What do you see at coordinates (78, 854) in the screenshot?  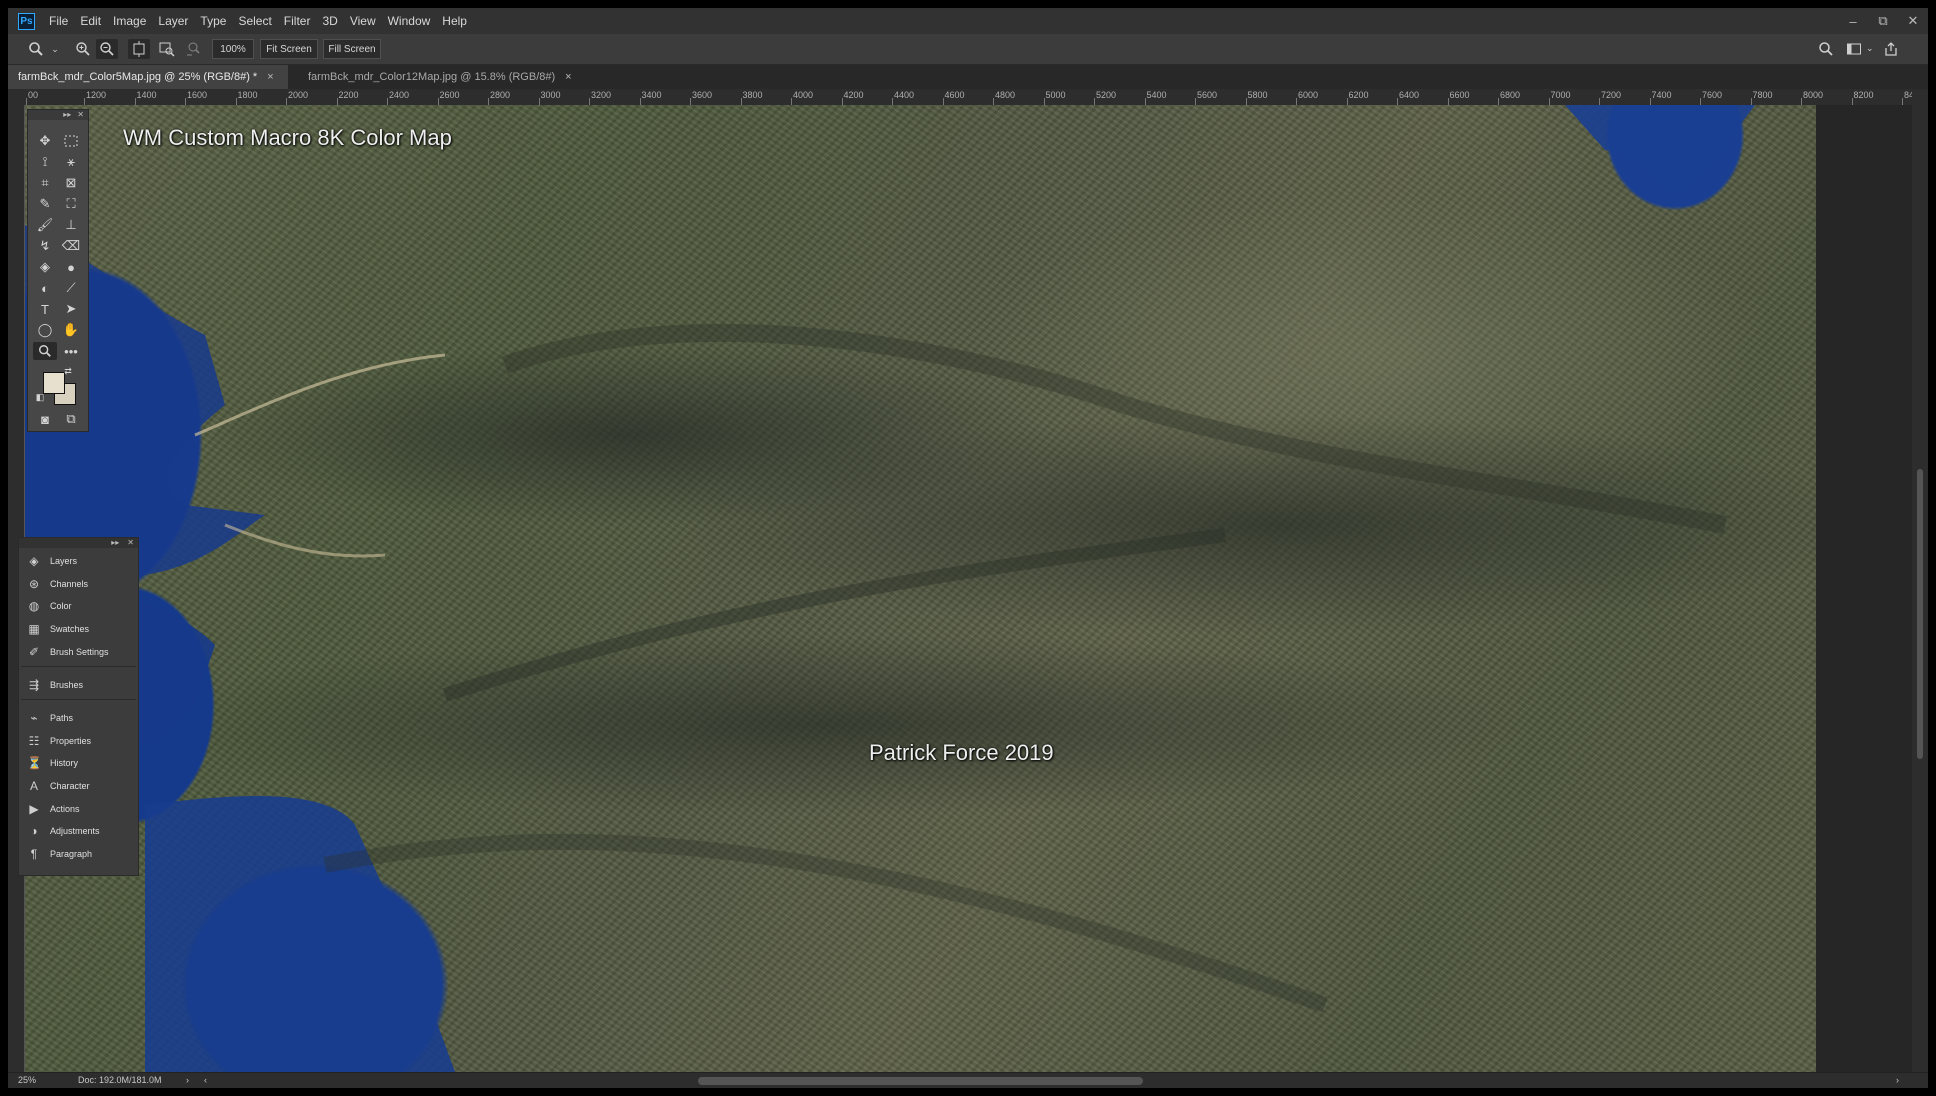 I see `panel-item-paragraph: ¶ Paragraph` at bounding box center [78, 854].